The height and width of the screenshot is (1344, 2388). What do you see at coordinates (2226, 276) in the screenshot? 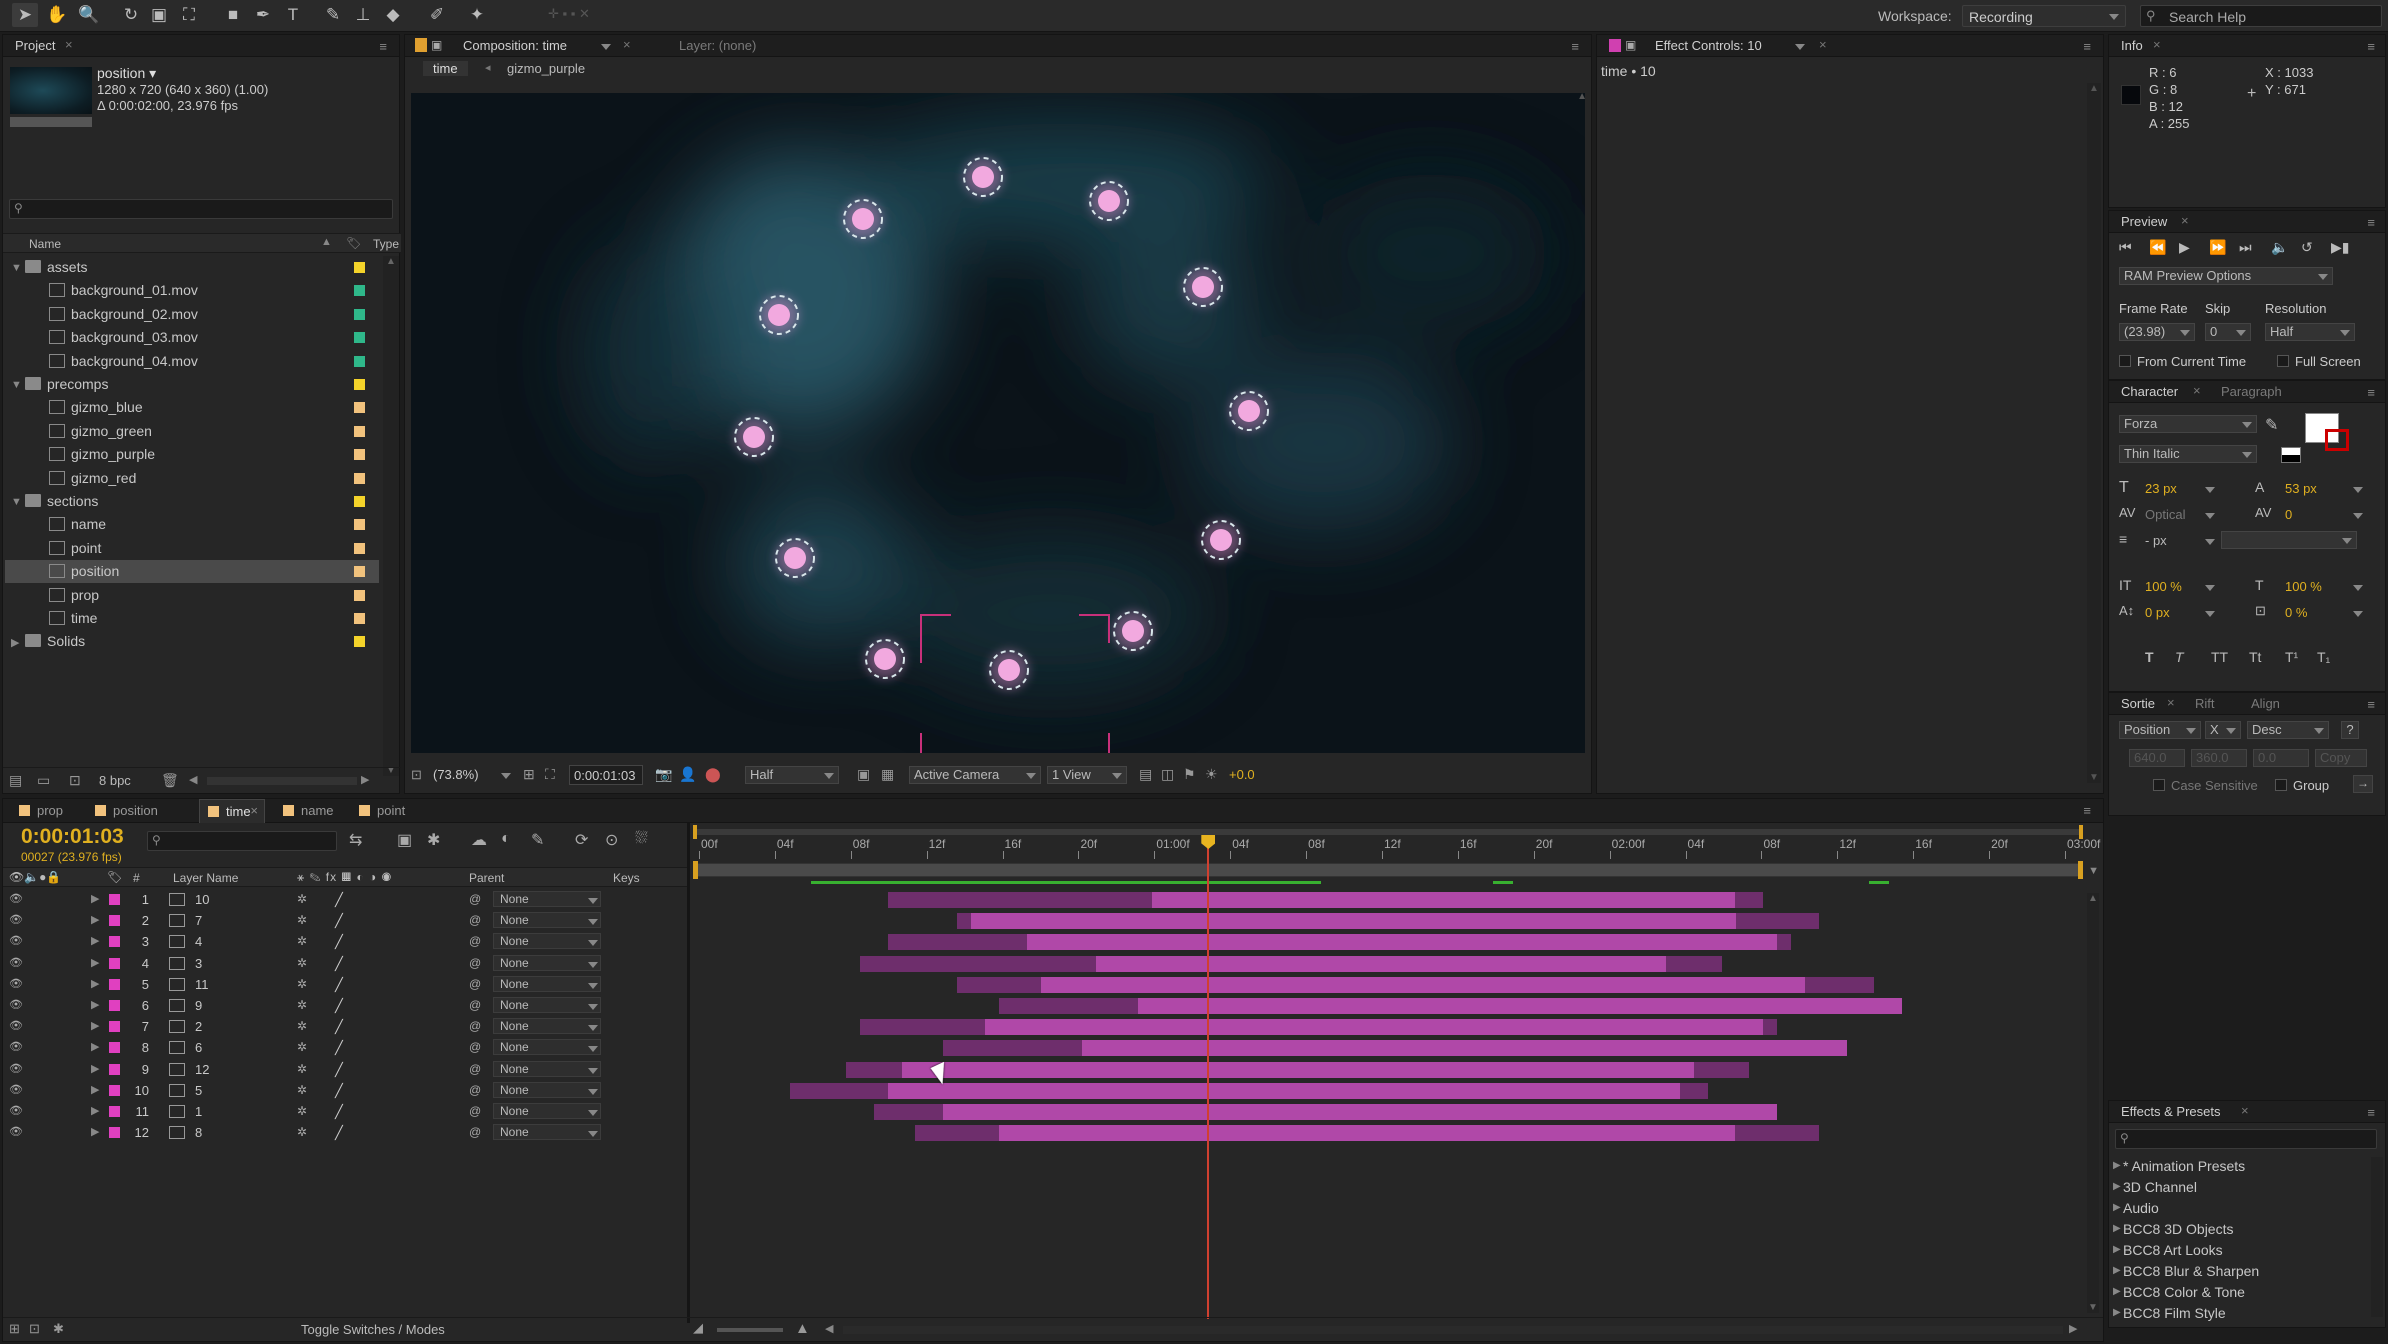
I see `ram-preview-dropdown: RAM Preview Options` at bounding box center [2226, 276].